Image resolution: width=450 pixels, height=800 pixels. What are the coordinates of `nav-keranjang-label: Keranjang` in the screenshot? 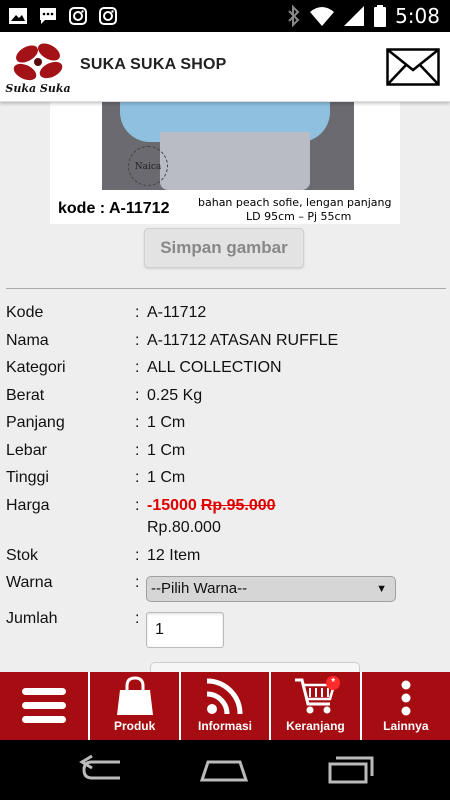 It's located at (315, 726).